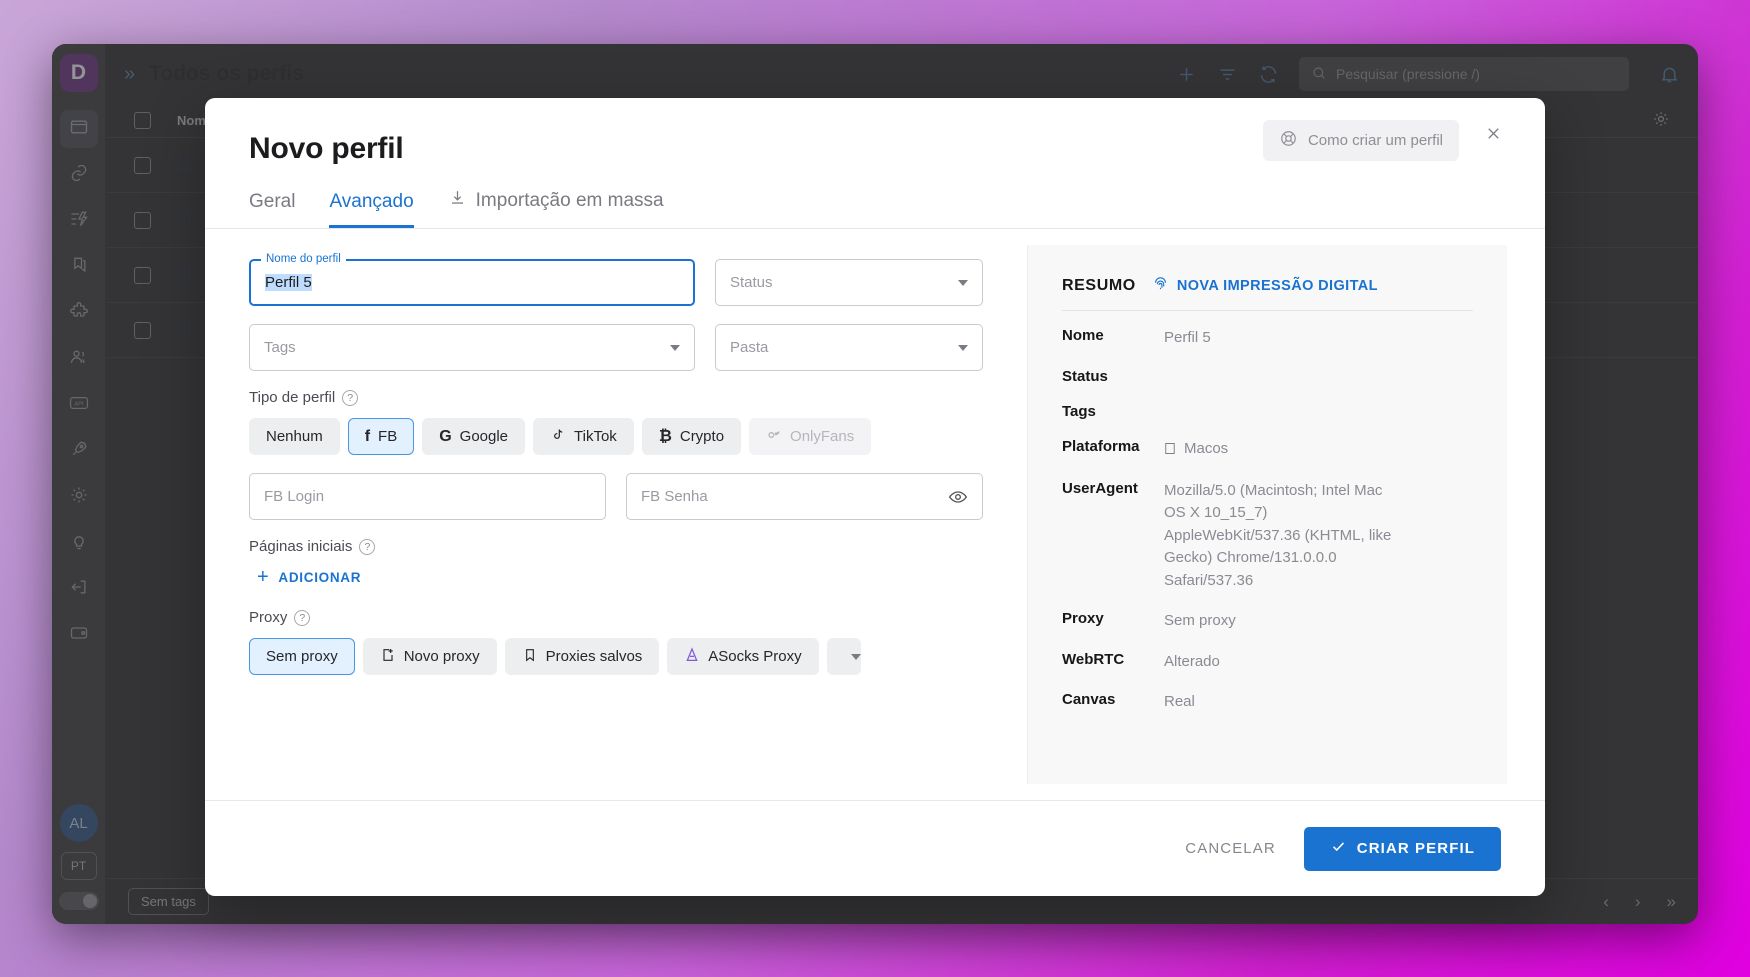 The width and height of the screenshot is (1750, 977). What do you see at coordinates (849, 347) in the screenshot?
I see `folder-select: Pasta` at bounding box center [849, 347].